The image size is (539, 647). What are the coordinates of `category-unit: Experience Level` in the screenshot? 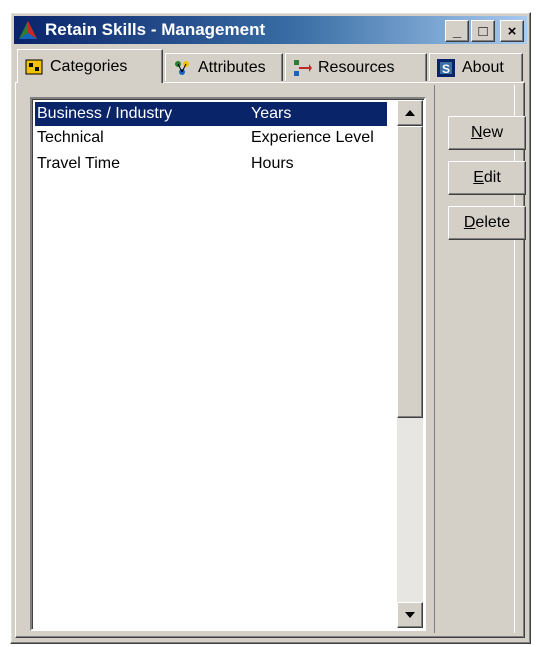 It's located at (312, 137).